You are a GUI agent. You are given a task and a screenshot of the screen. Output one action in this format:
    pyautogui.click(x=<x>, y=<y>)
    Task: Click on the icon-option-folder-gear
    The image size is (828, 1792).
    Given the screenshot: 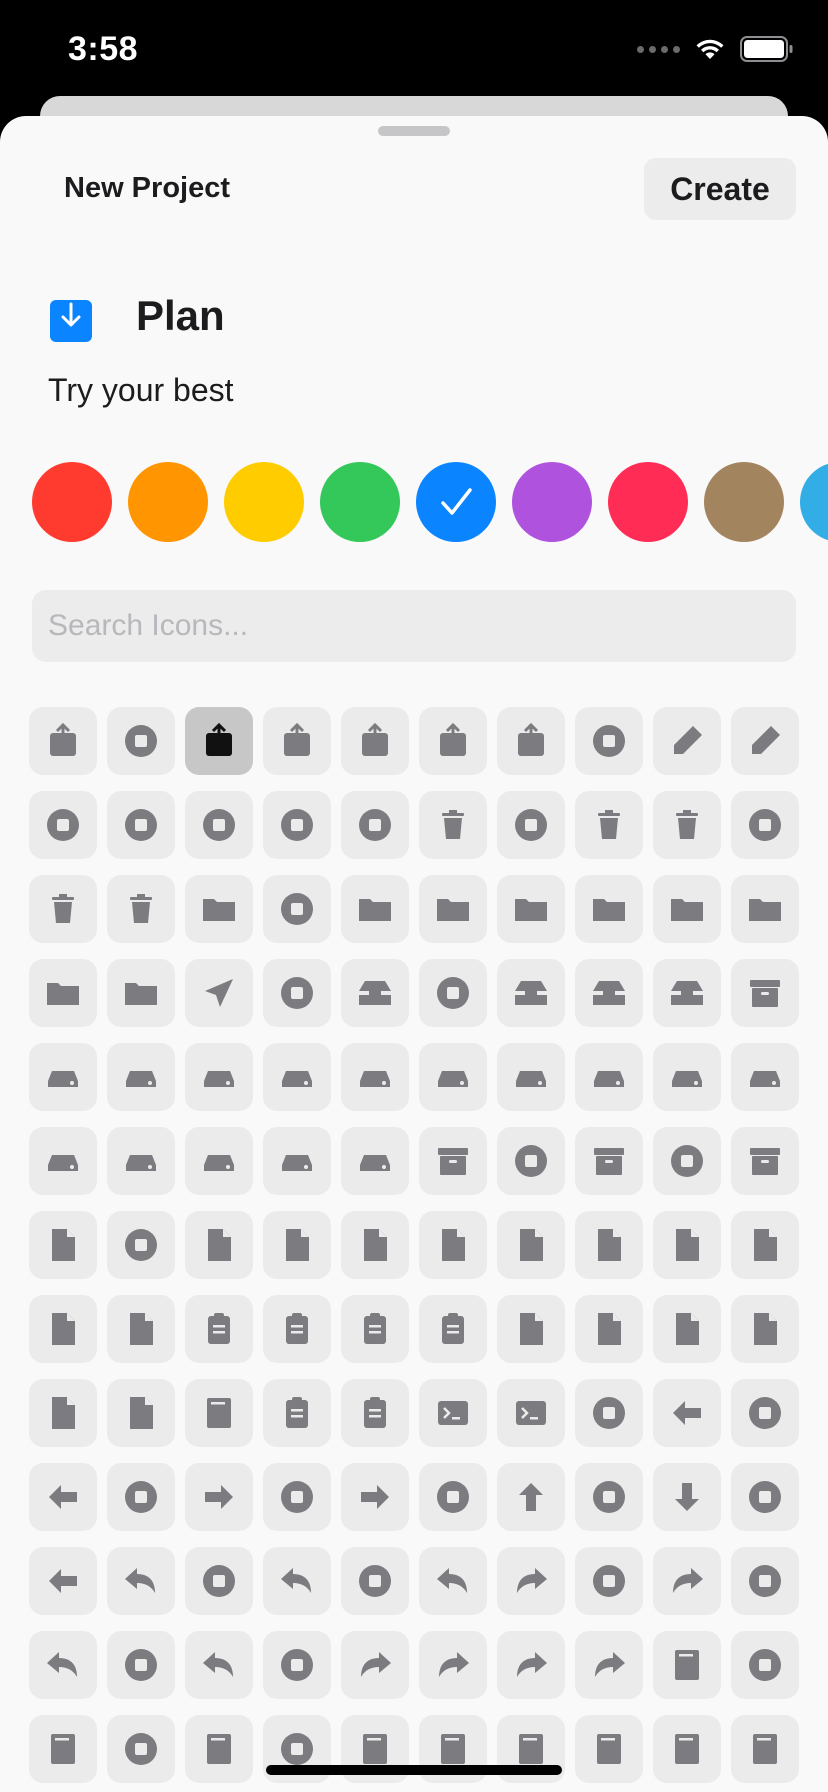 What is the action you would take?
    pyautogui.click(x=765, y=909)
    